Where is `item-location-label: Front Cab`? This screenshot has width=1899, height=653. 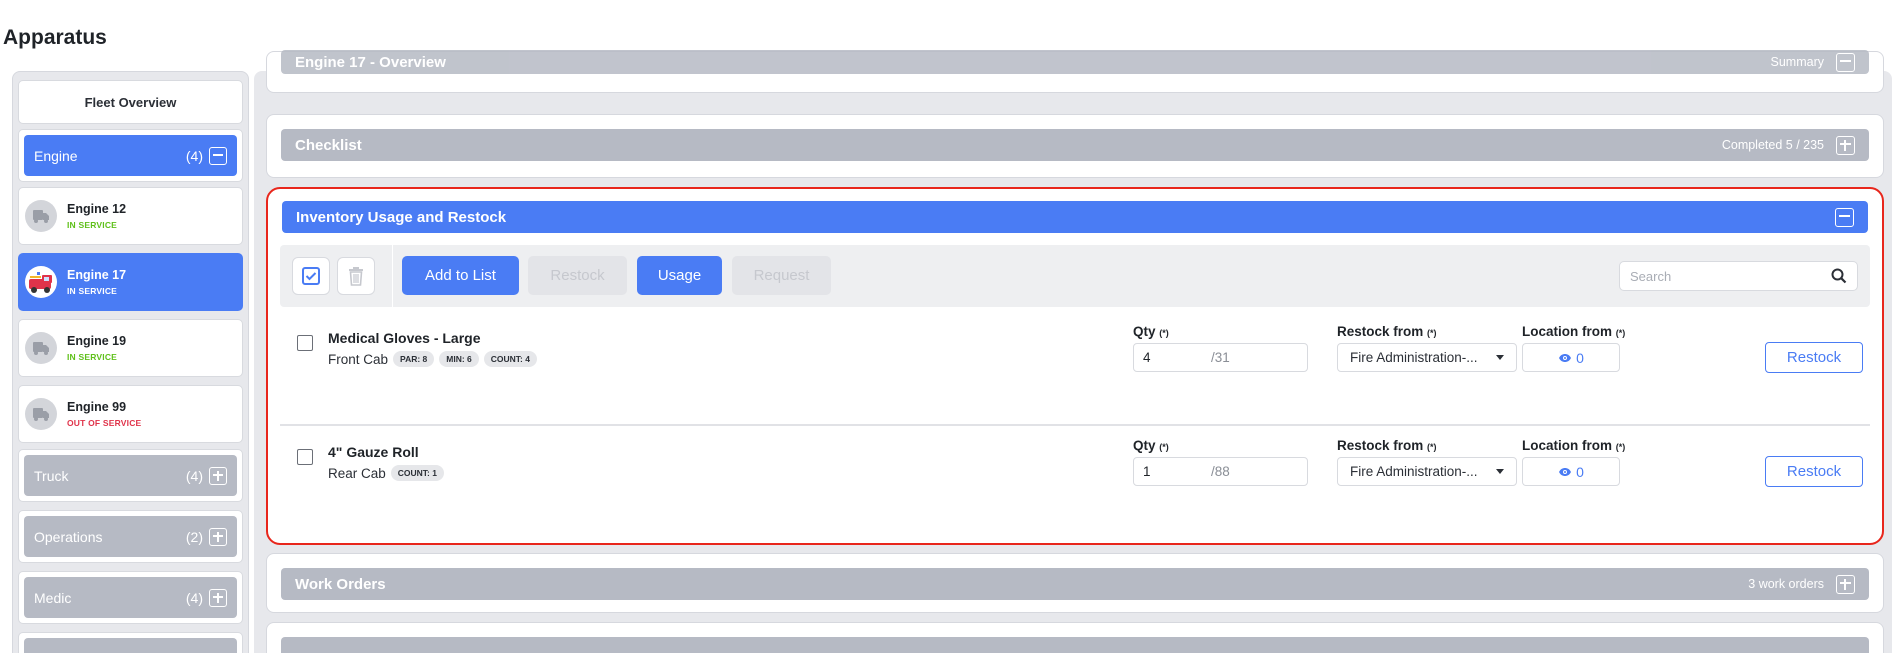 item-location-label: Front Cab is located at coordinates (358, 359).